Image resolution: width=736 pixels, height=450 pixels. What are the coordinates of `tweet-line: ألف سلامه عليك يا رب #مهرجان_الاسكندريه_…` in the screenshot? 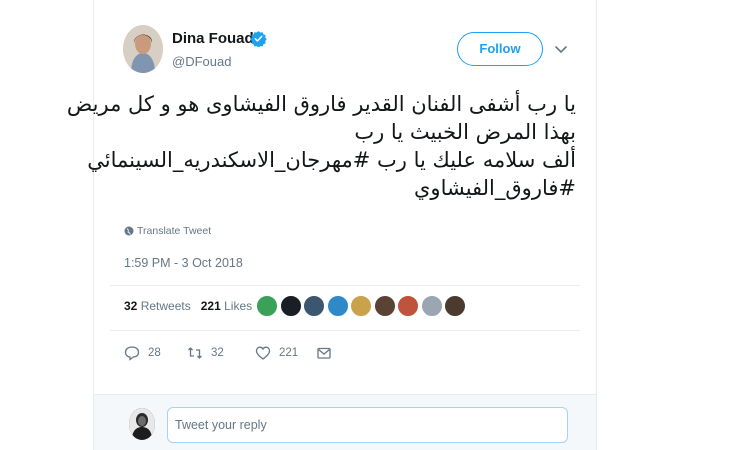 It's located at (331, 160).